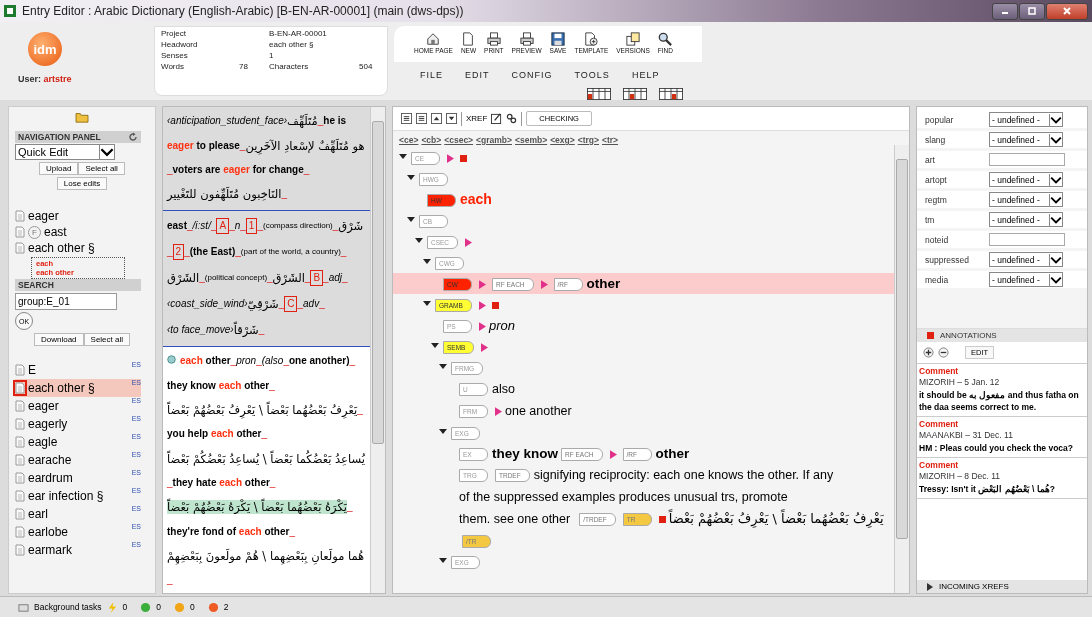 This screenshot has height=617, width=1092. Describe the element at coordinates (531, 140) in the screenshot. I see `breadcrumb-link: <semb>` at that location.